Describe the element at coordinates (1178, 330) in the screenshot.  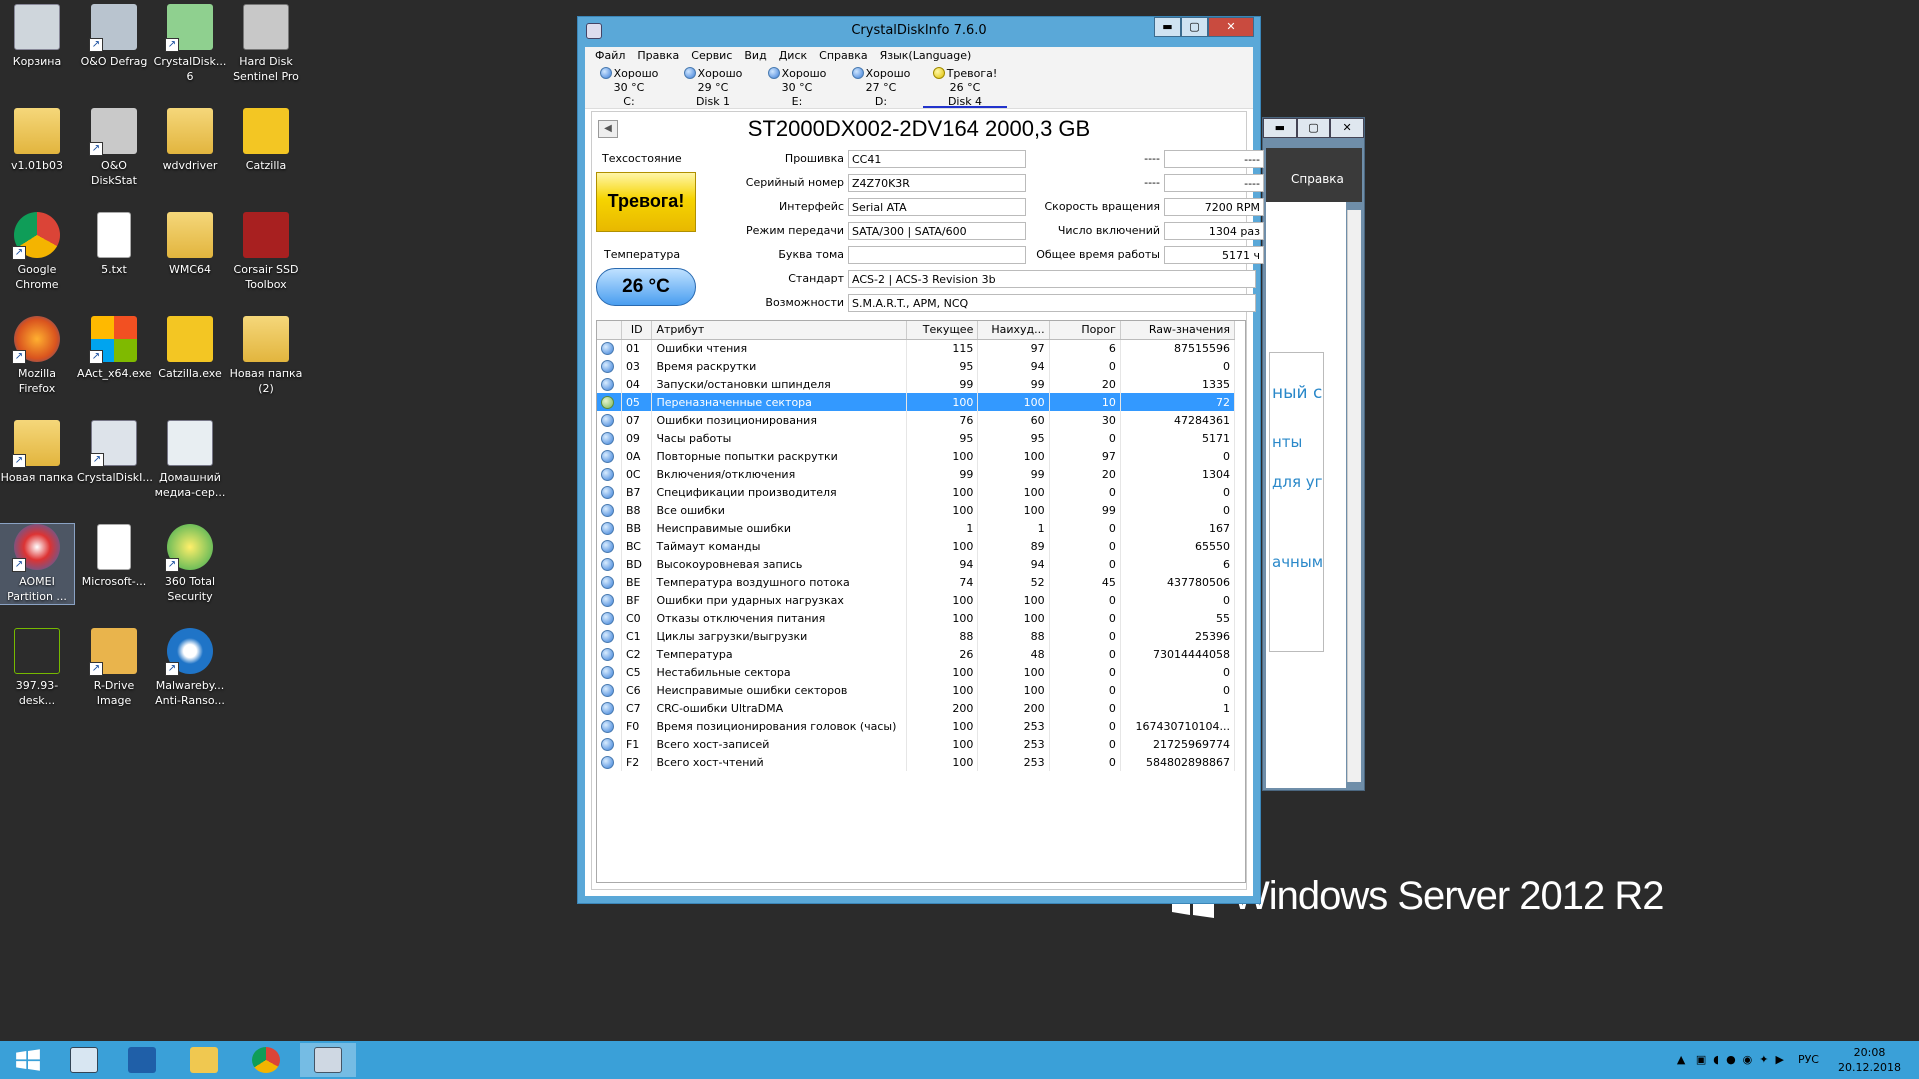
I see `header-raw: Raw-значения` at that location.